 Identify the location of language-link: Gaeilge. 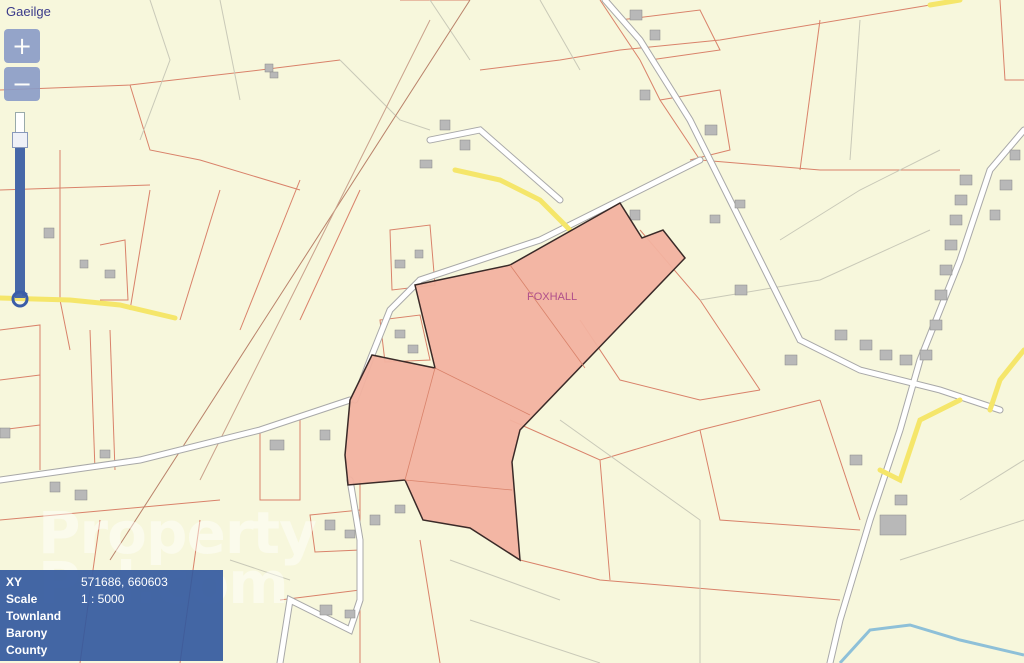
(28, 11).